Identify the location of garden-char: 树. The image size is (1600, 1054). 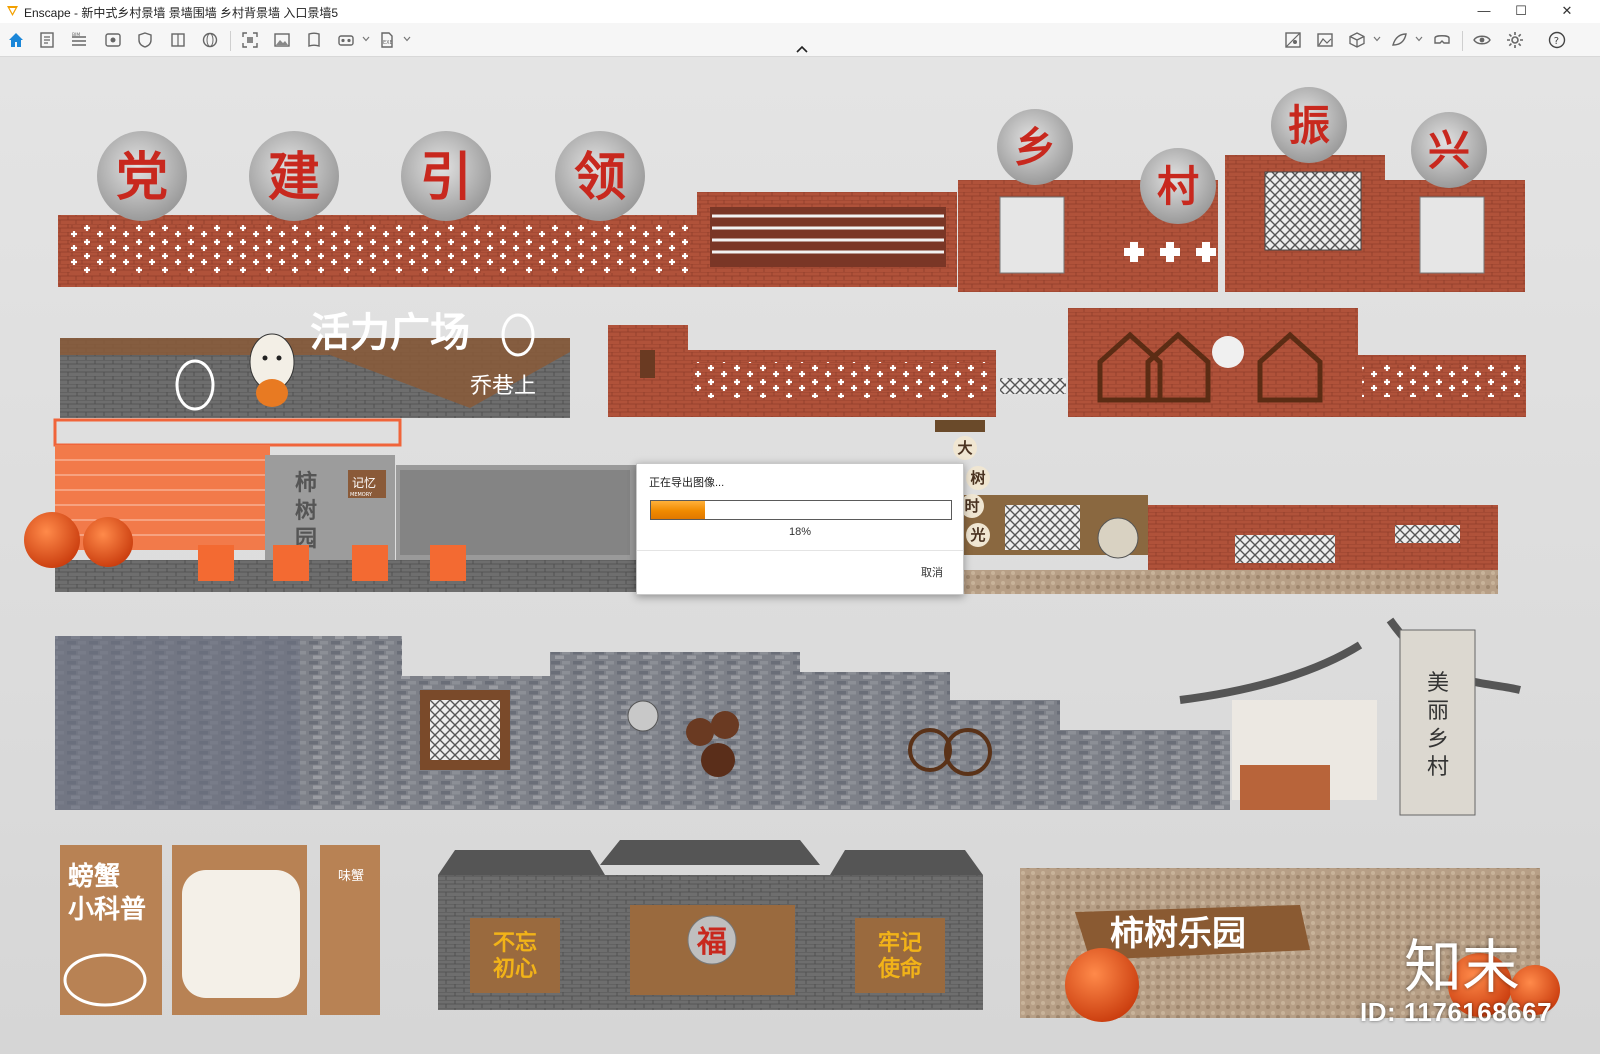
(306, 511).